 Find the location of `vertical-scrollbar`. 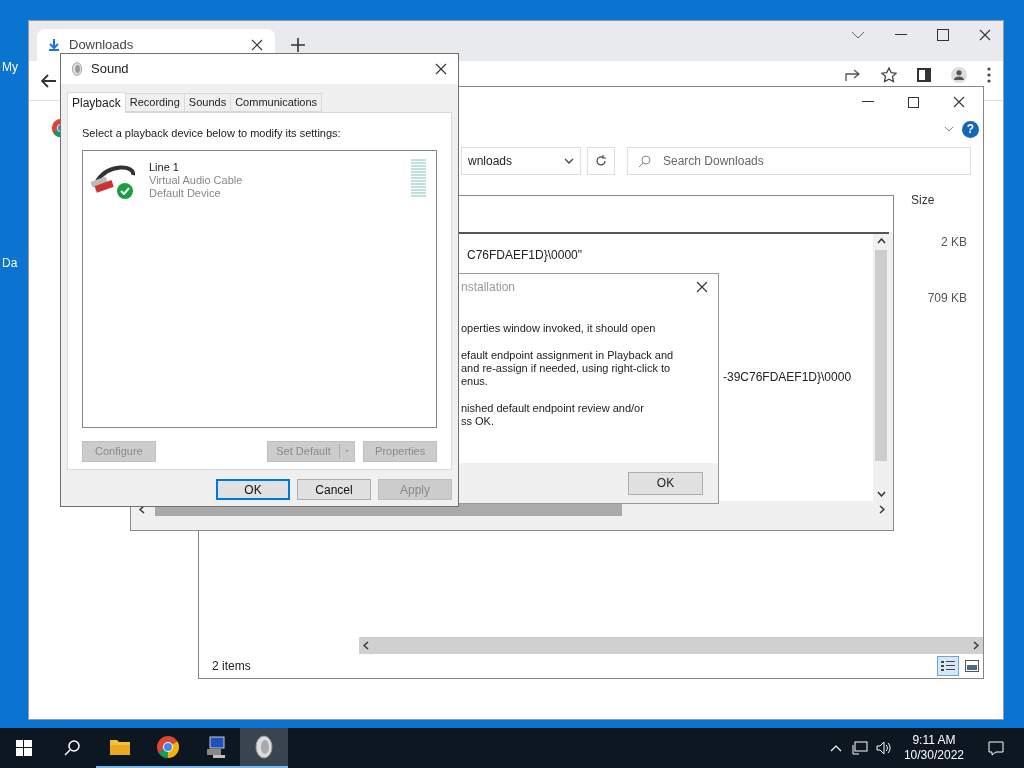

vertical-scrollbar is located at coordinates (881, 367).